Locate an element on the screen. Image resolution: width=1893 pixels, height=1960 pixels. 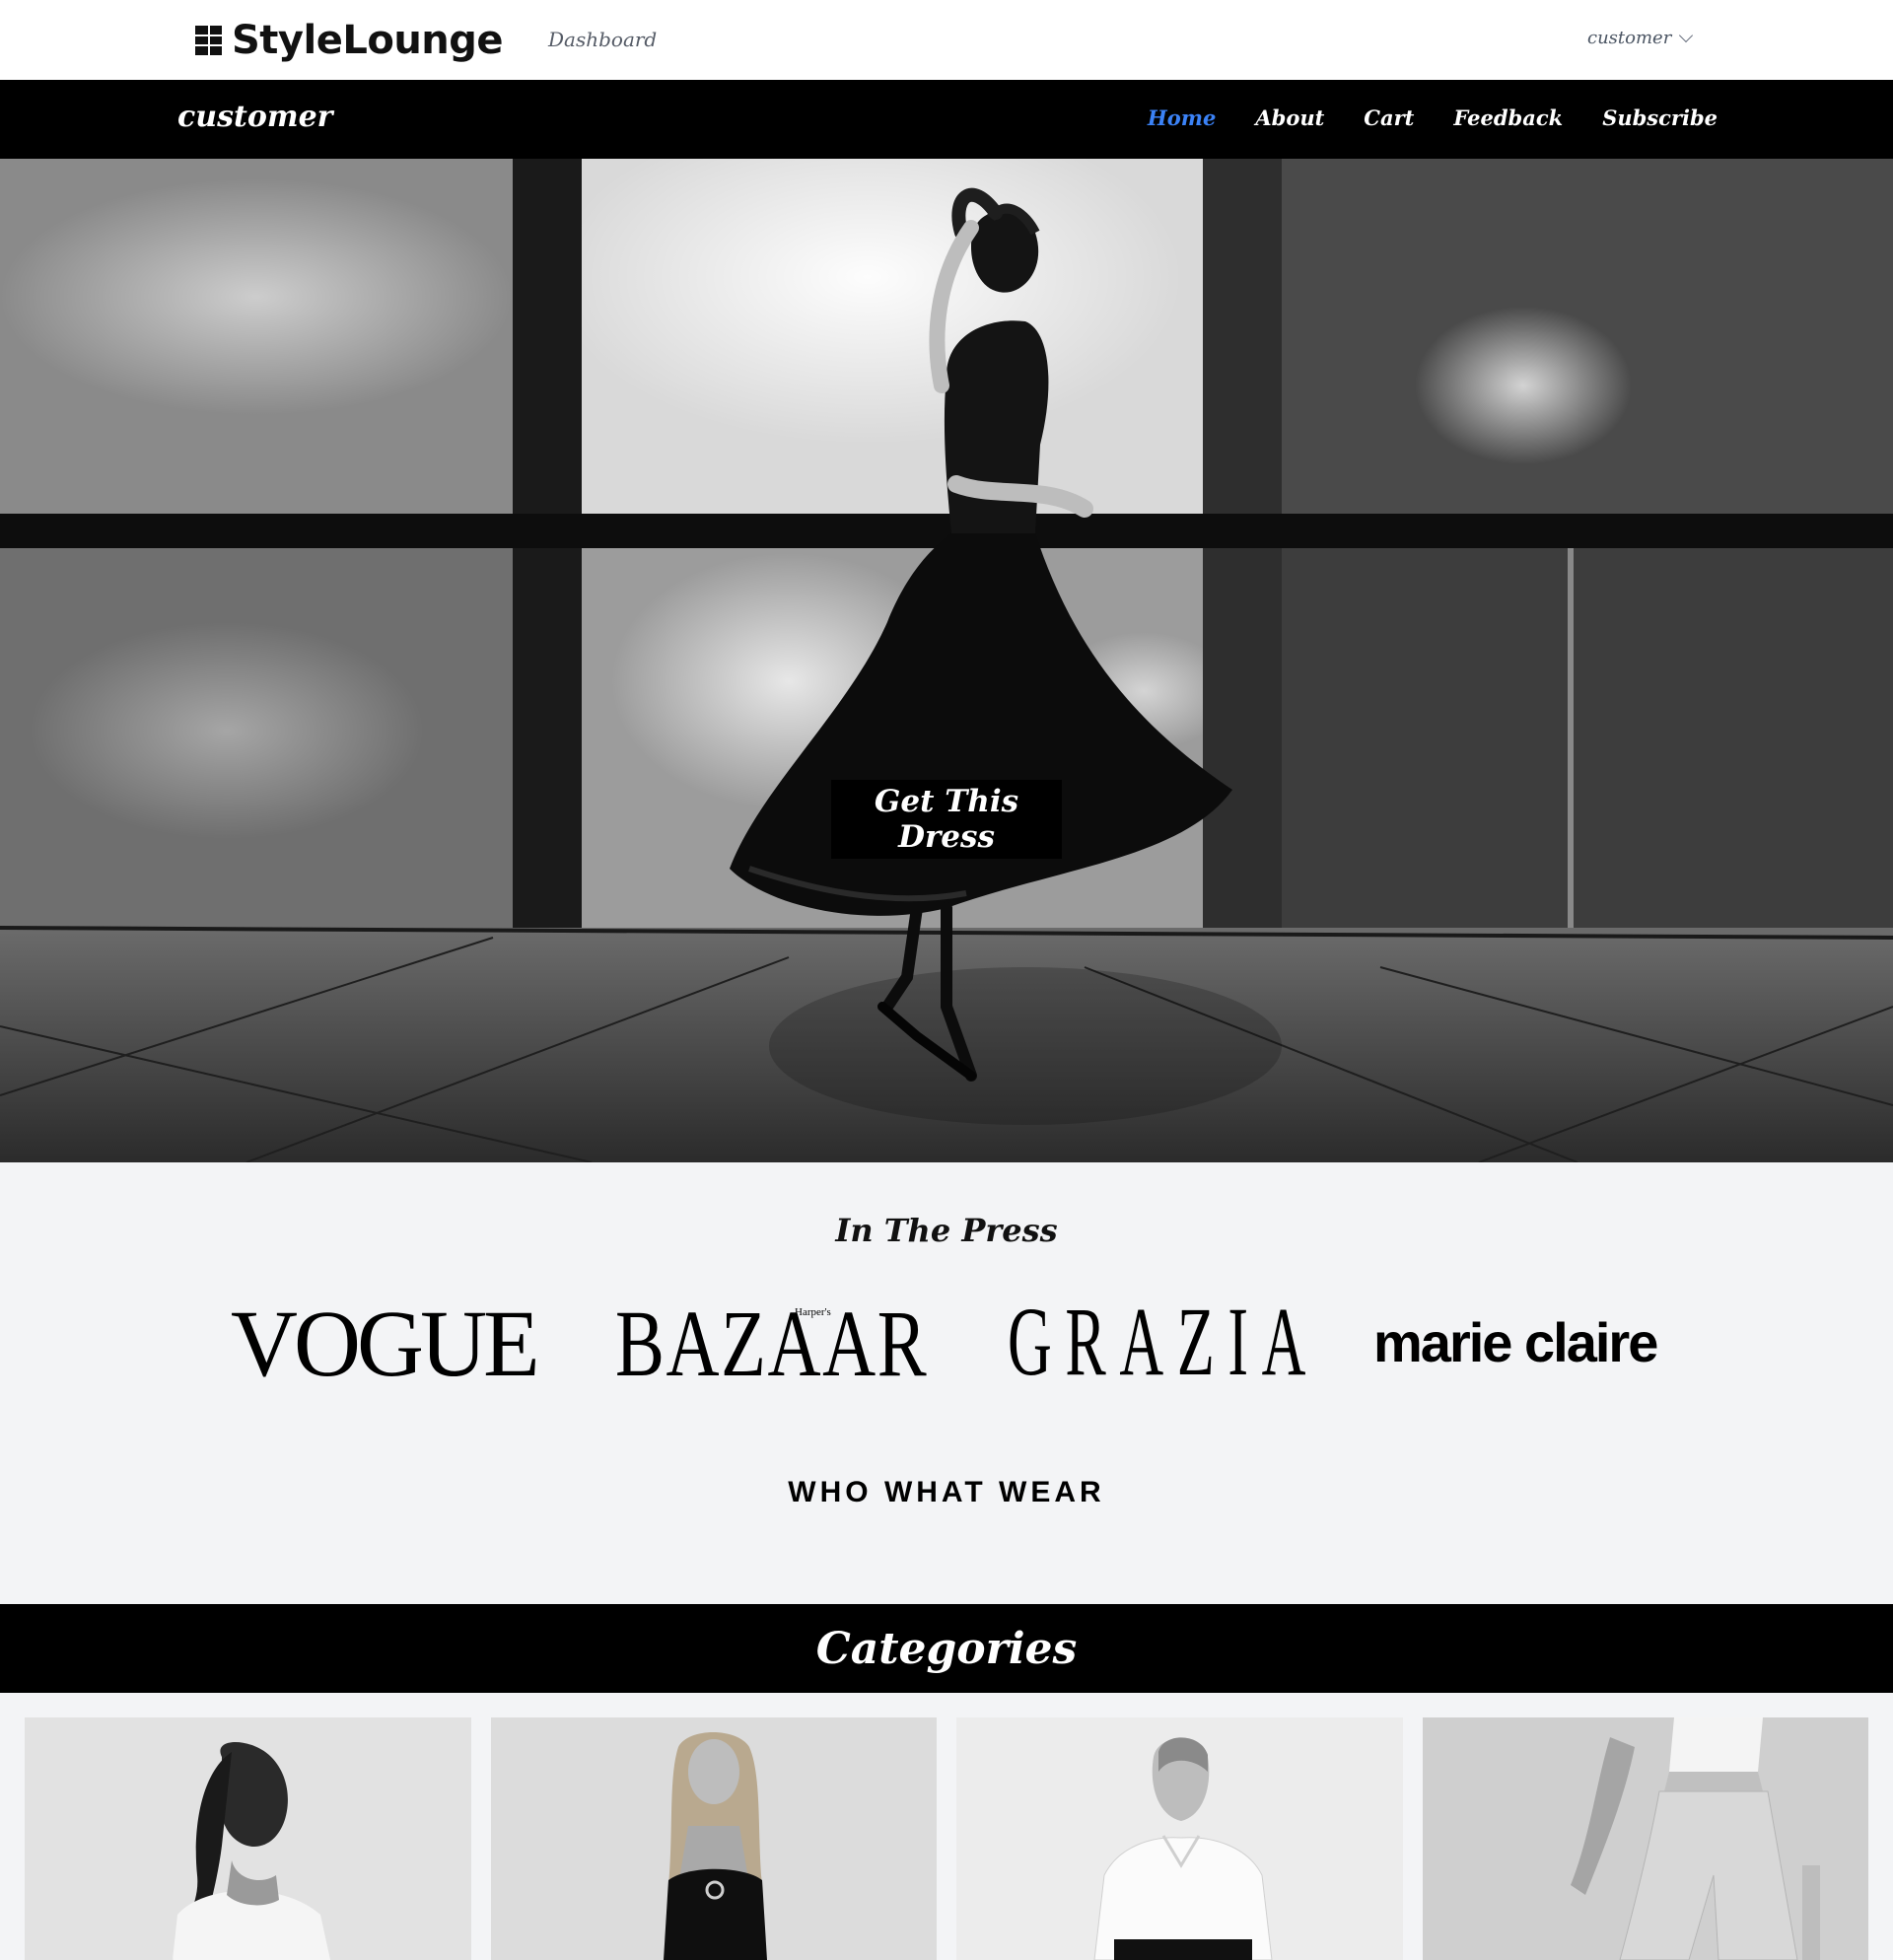
navbar-brand: customer is located at coordinates (254, 117).